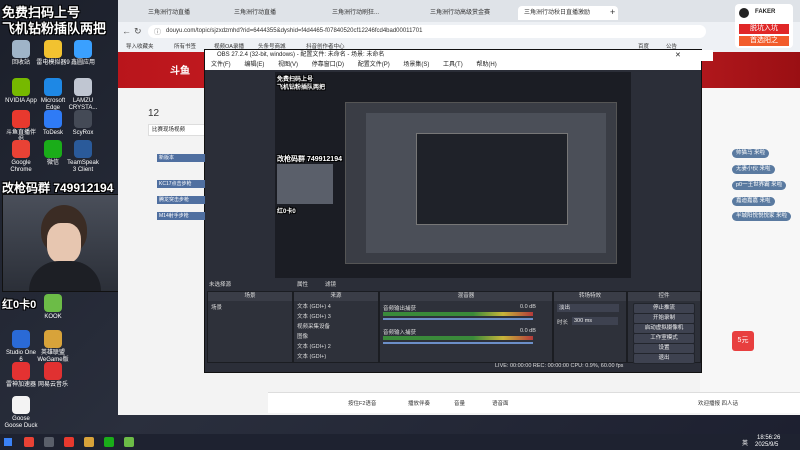 Image resolution: width=800 pixels, height=450 pixels. What do you see at coordinates (53, 347) in the screenshot?
I see `desktop-icon: 英雄联盟 WeGame版` at bounding box center [53, 347].